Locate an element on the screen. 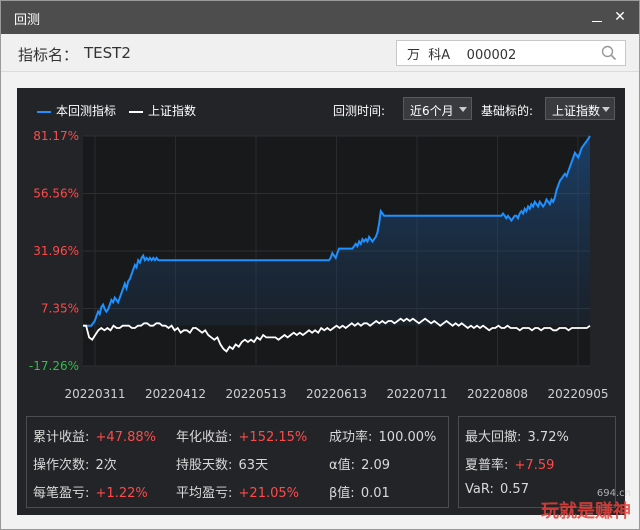  stat-trades: 操作次数: 2次 is located at coordinates (75, 463).